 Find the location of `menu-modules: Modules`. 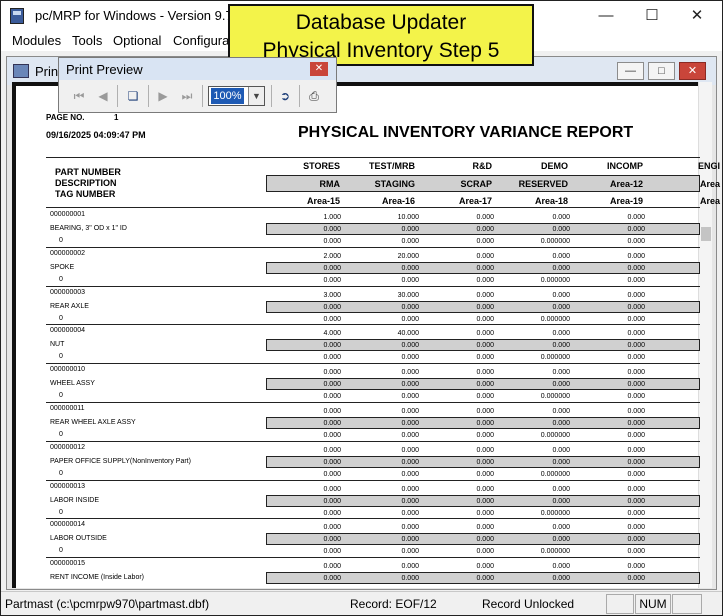

menu-modules: Modules is located at coordinates (36, 40).